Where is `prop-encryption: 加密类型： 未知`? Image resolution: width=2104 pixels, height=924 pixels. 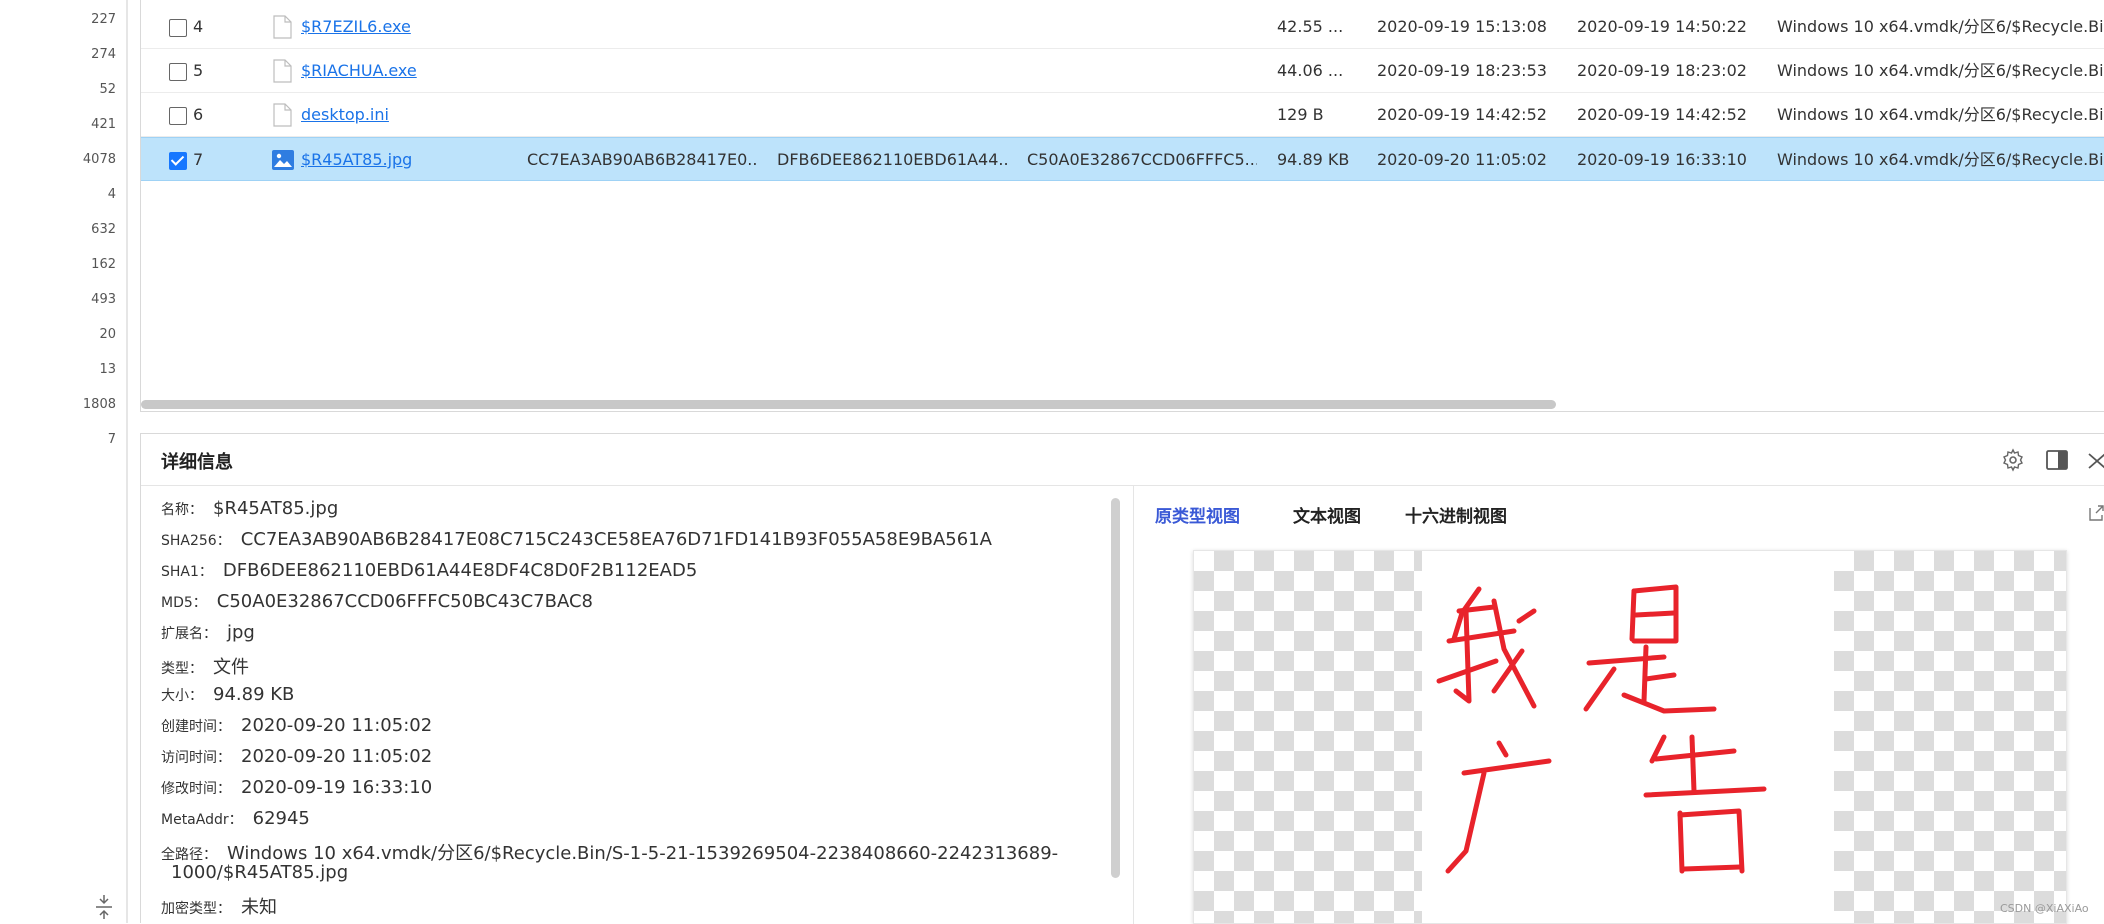 prop-encryption: 加密类型： 未知 is located at coordinates (219, 905).